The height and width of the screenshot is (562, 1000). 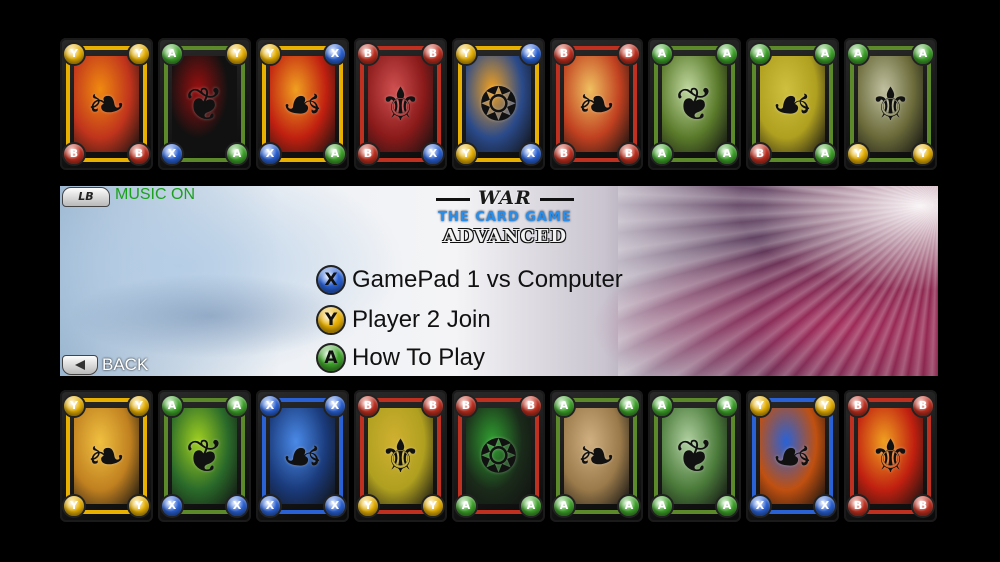 What do you see at coordinates (792, 104) in the screenshot?
I see `top-row-card: ☙ A A B A` at bounding box center [792, 104].